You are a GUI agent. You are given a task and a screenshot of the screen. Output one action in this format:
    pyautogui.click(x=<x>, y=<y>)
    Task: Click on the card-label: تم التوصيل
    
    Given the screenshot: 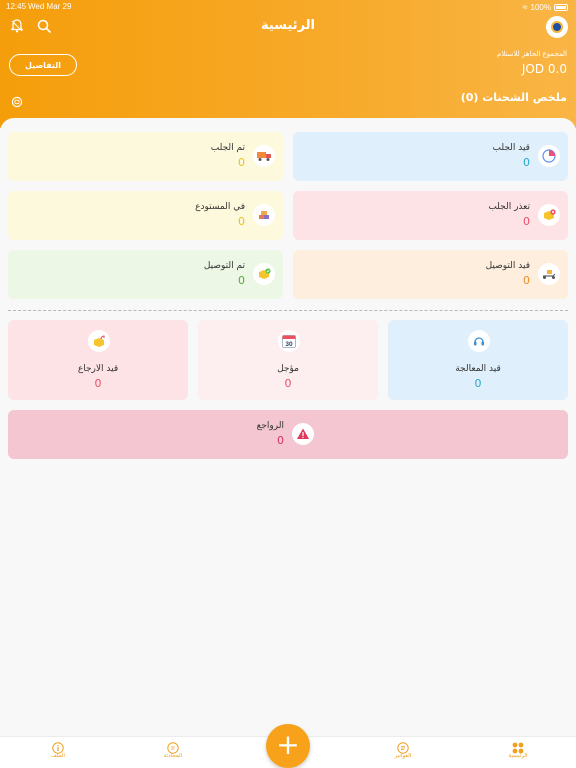 What is the action you would take?
    pyautogui.click(x=224, y=266)
    